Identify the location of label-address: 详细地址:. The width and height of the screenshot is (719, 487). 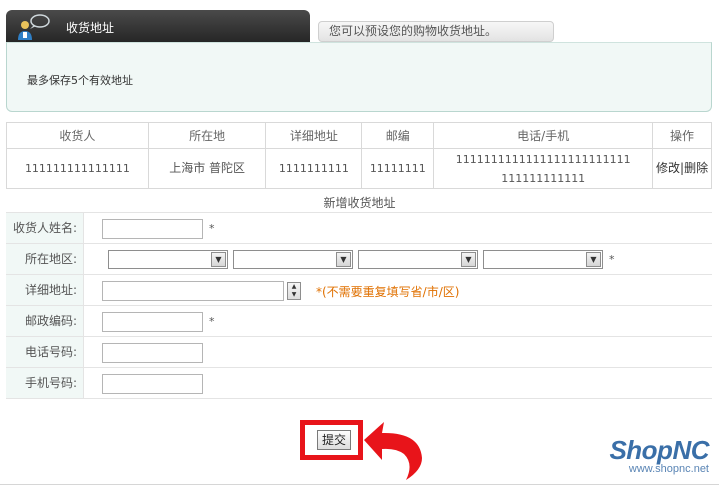
(45, 290).